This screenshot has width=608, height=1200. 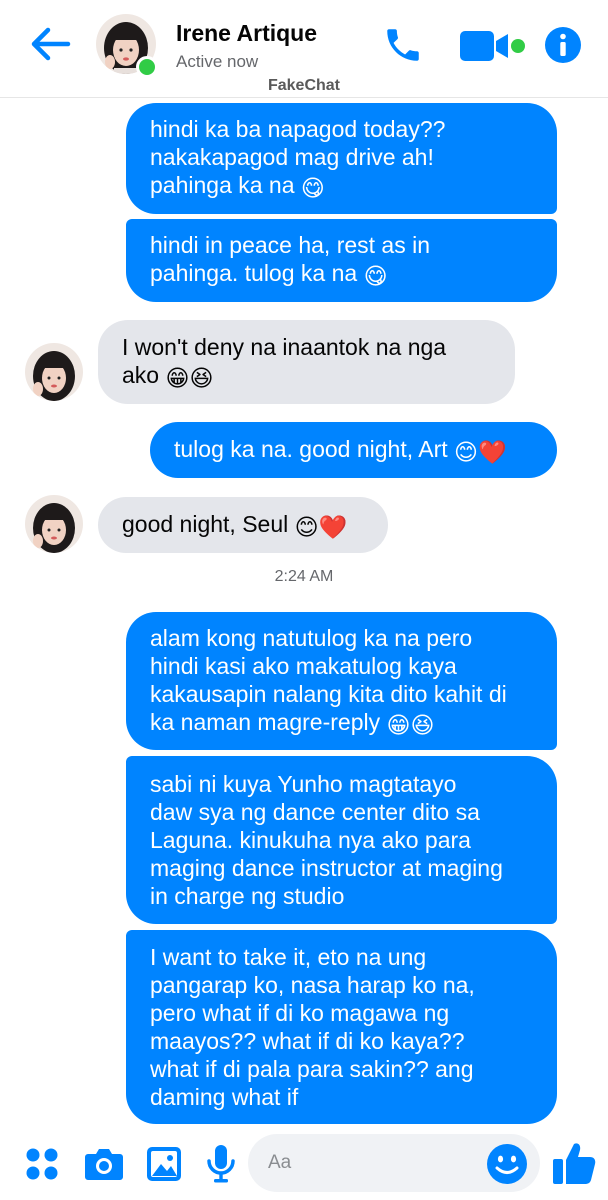 I want to click on message-line: hindi ka ba napagod today??, so click(x=298, y=129).